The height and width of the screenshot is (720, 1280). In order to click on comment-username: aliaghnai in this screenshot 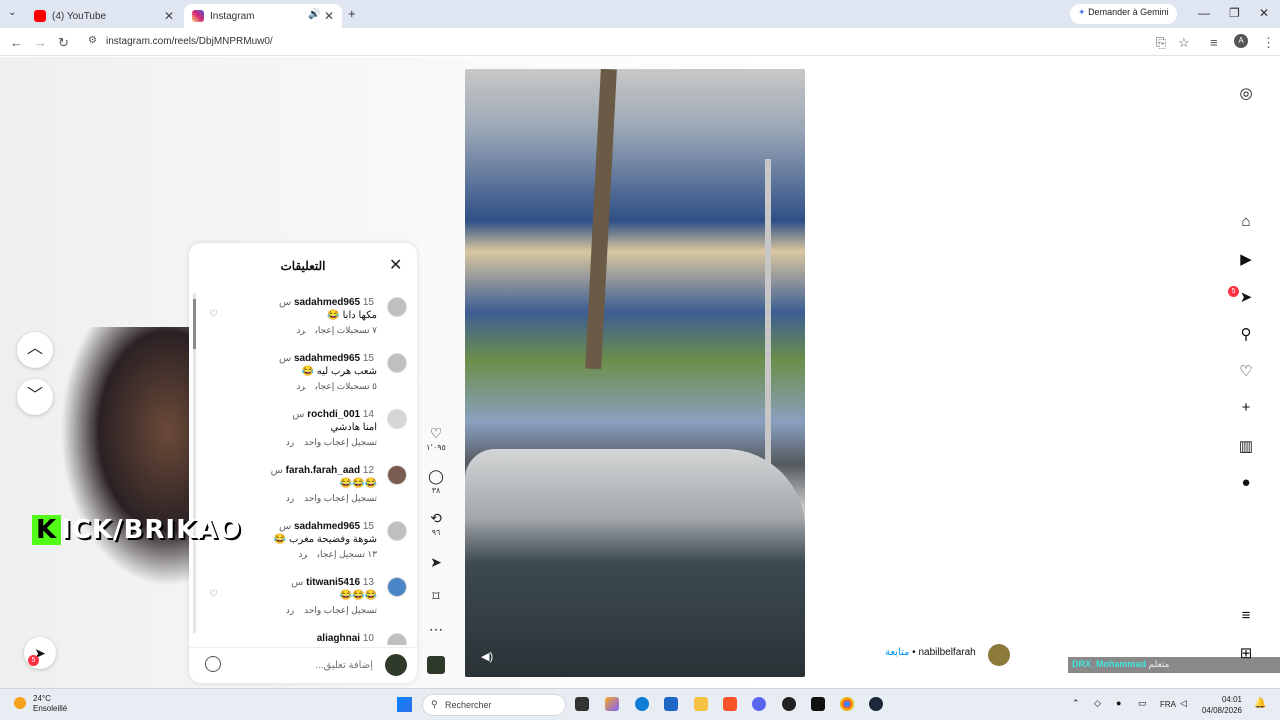, I will do `click(338, 638)`.